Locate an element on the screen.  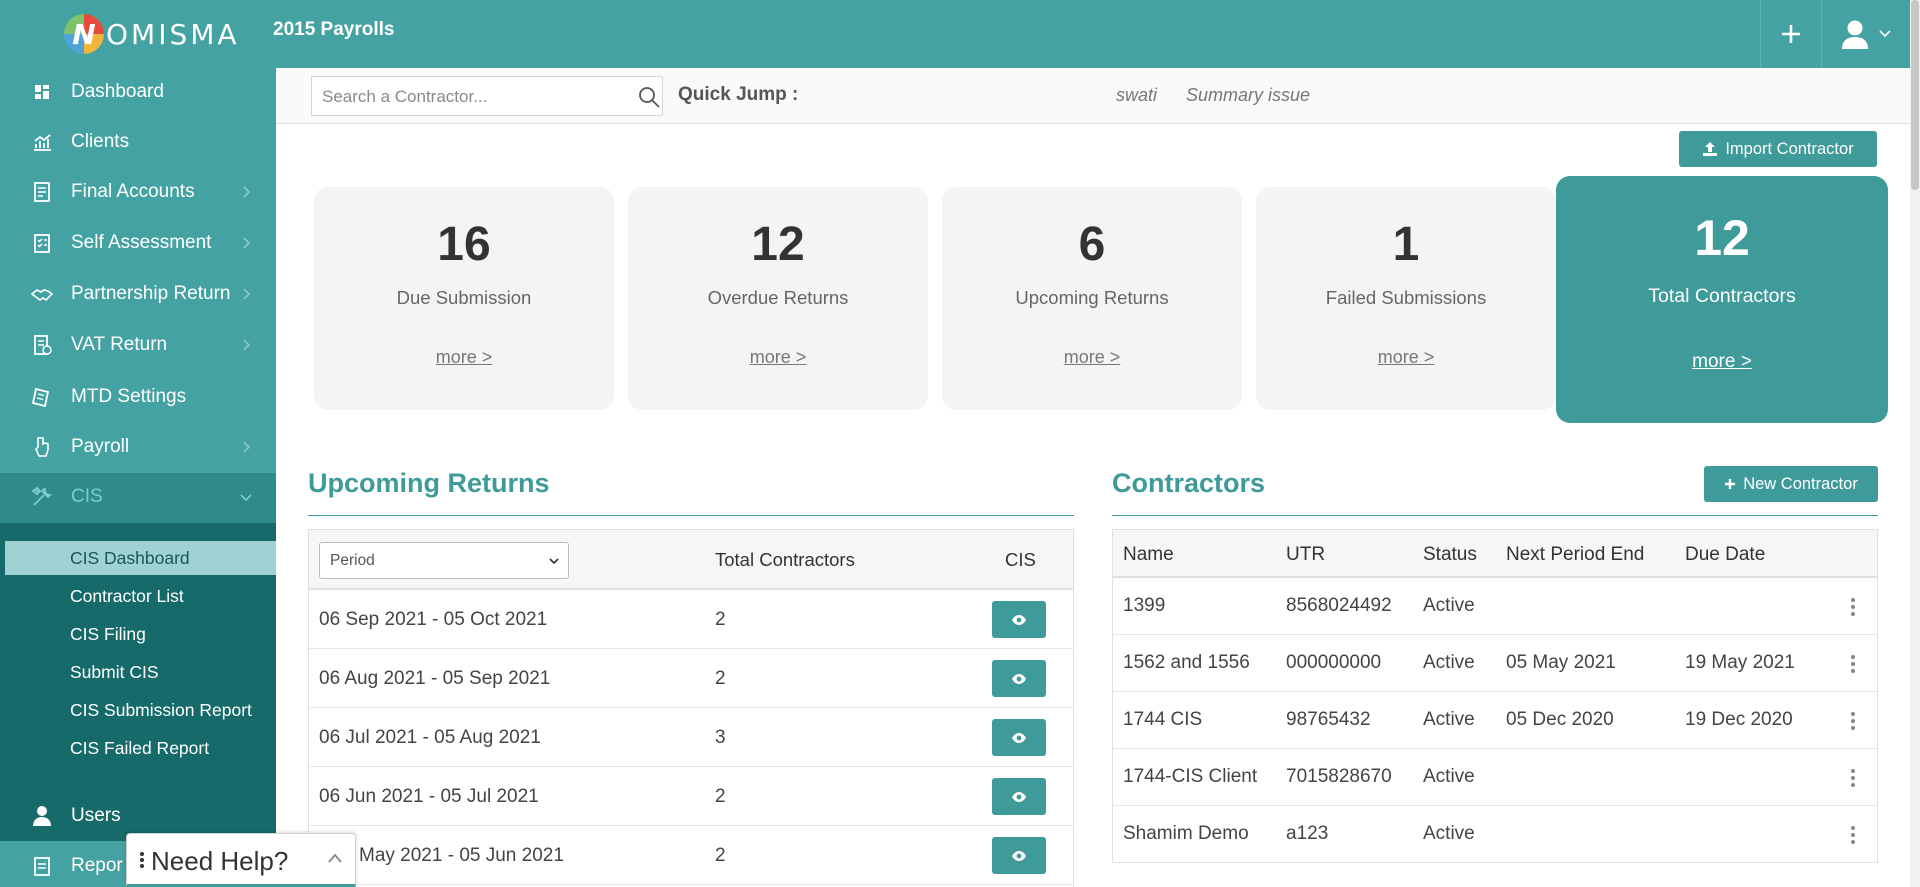
submenu-item-submit-cis: Submit CIS is located at coordinates (140, 672).